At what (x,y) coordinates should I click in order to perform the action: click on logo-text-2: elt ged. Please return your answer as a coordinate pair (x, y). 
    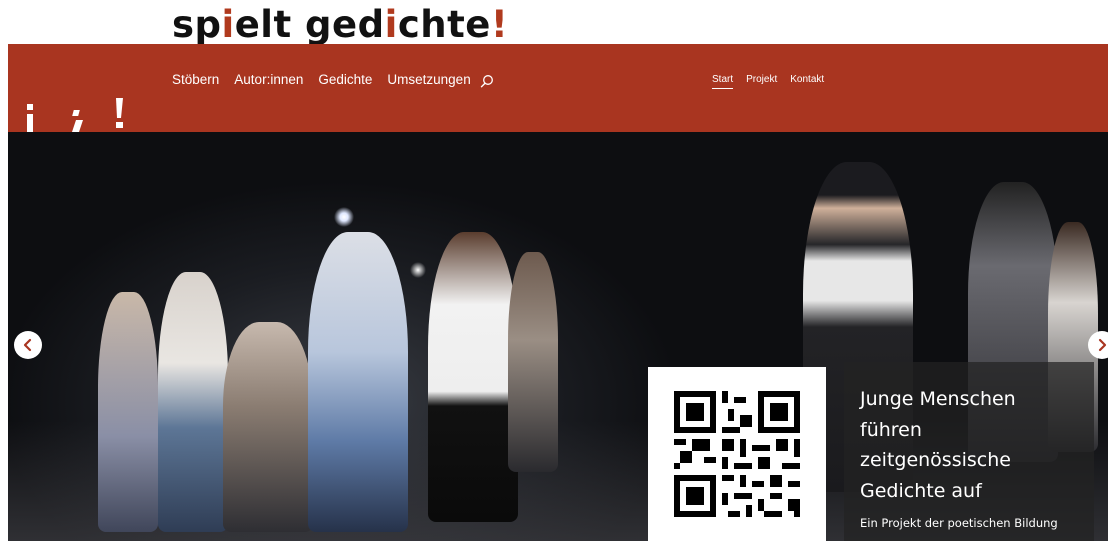
    Looking at the image, I should click on (309, 24).